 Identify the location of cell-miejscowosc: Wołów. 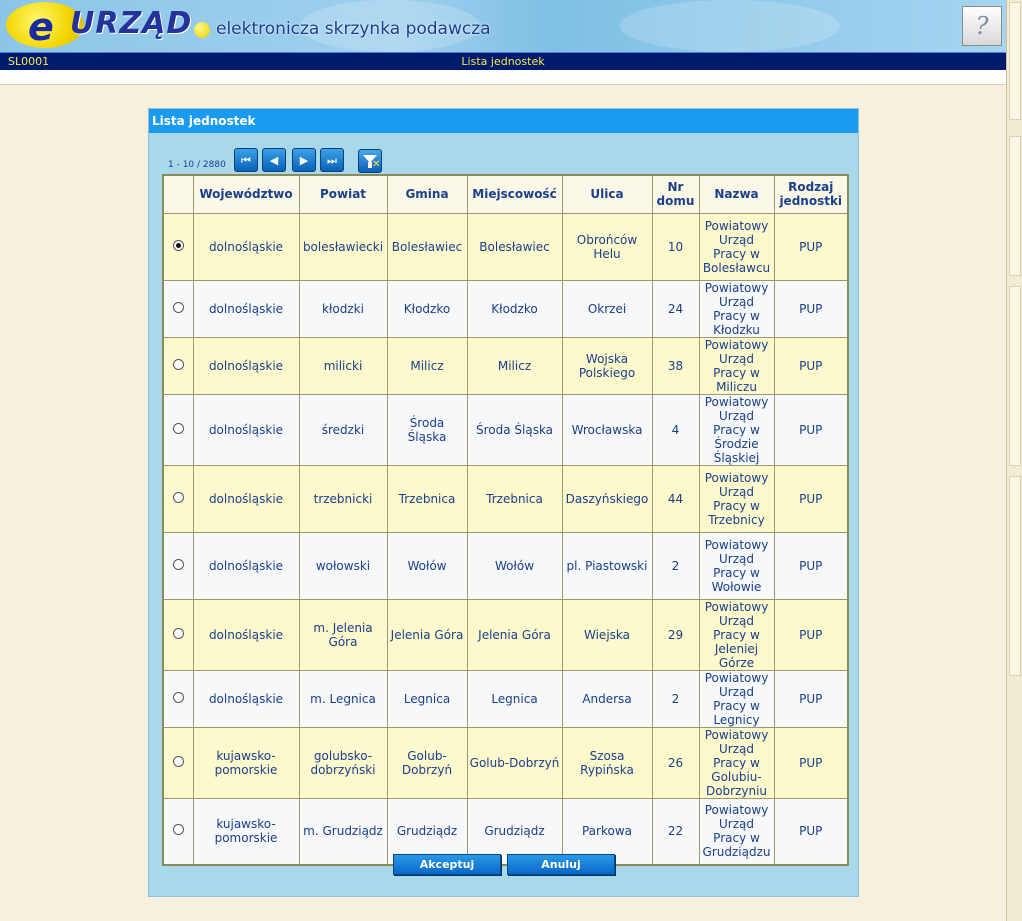
(514, 565).